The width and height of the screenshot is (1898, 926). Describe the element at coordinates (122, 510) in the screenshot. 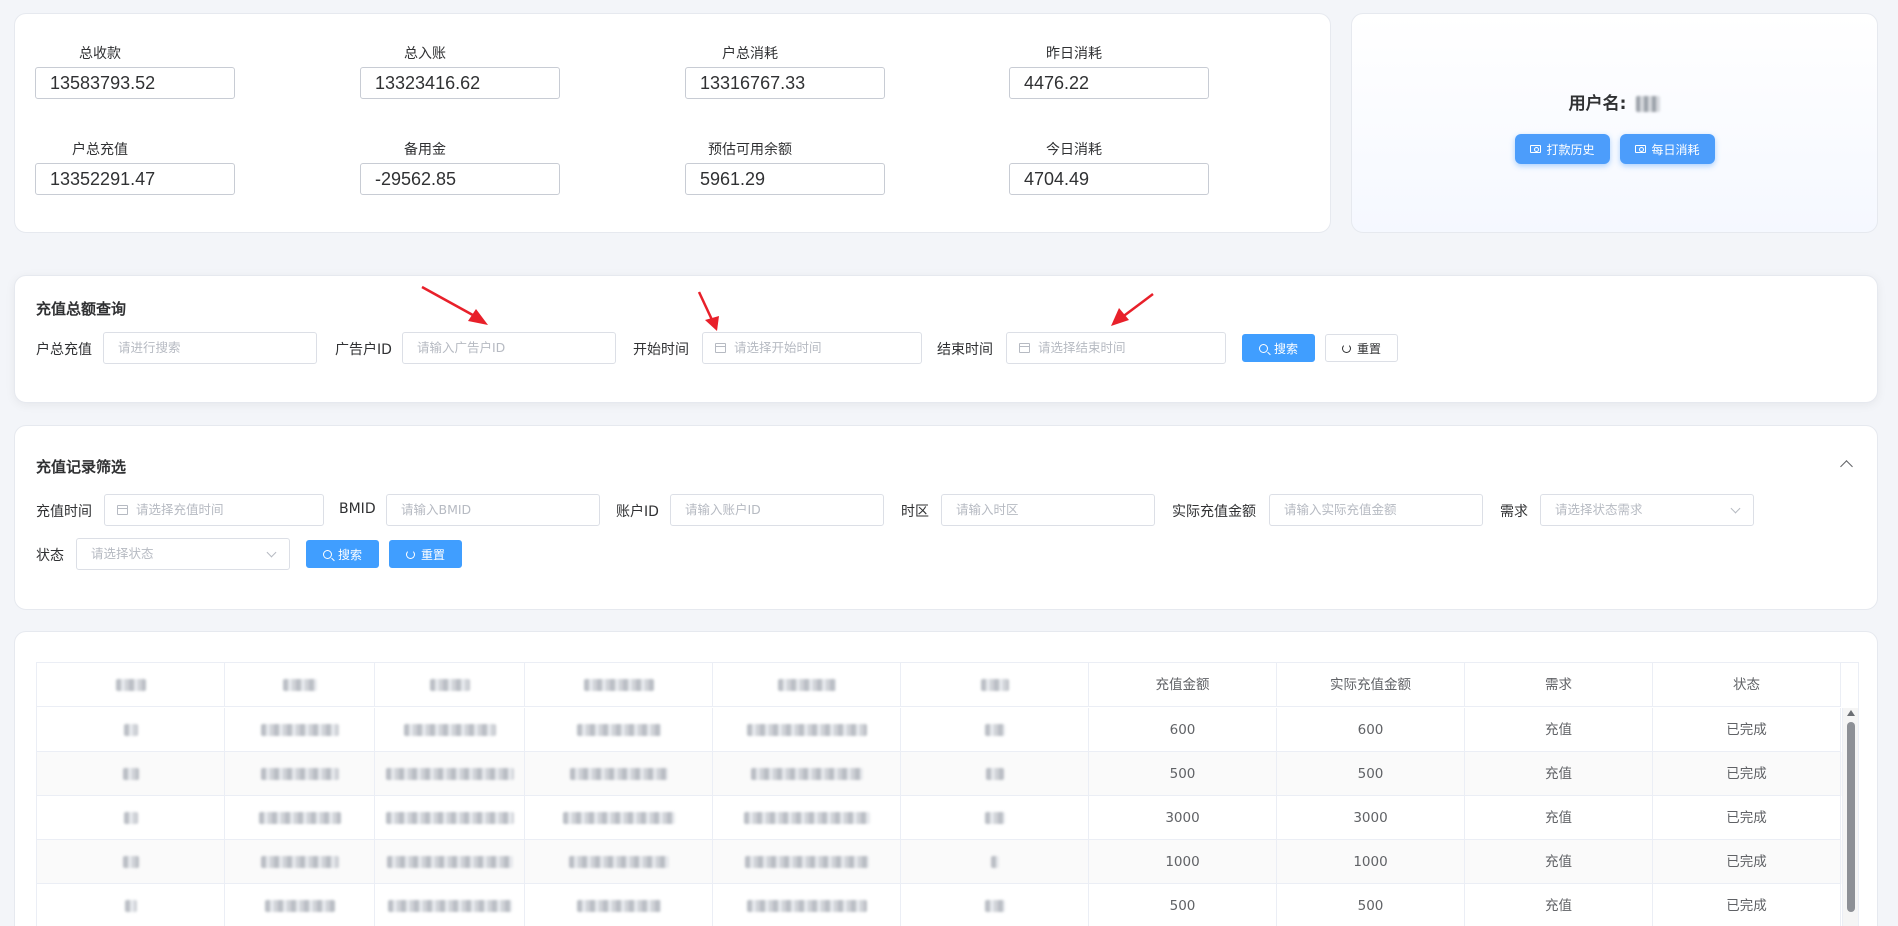

I see `calendar-icon` at that location.